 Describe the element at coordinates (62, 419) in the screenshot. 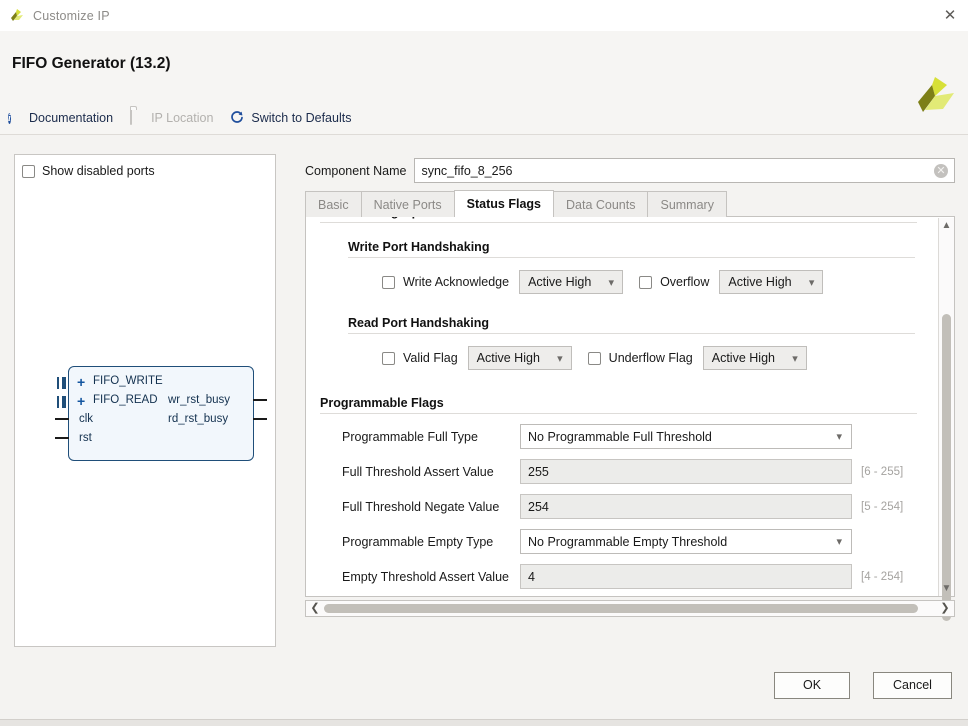

I see `wire-clk` at that location.